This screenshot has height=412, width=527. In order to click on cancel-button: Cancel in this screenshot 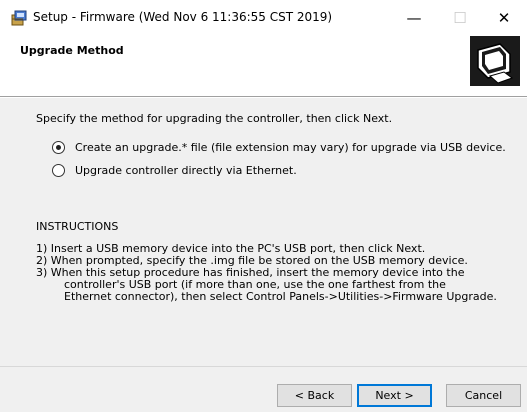, I will do `click(483, 395)`.